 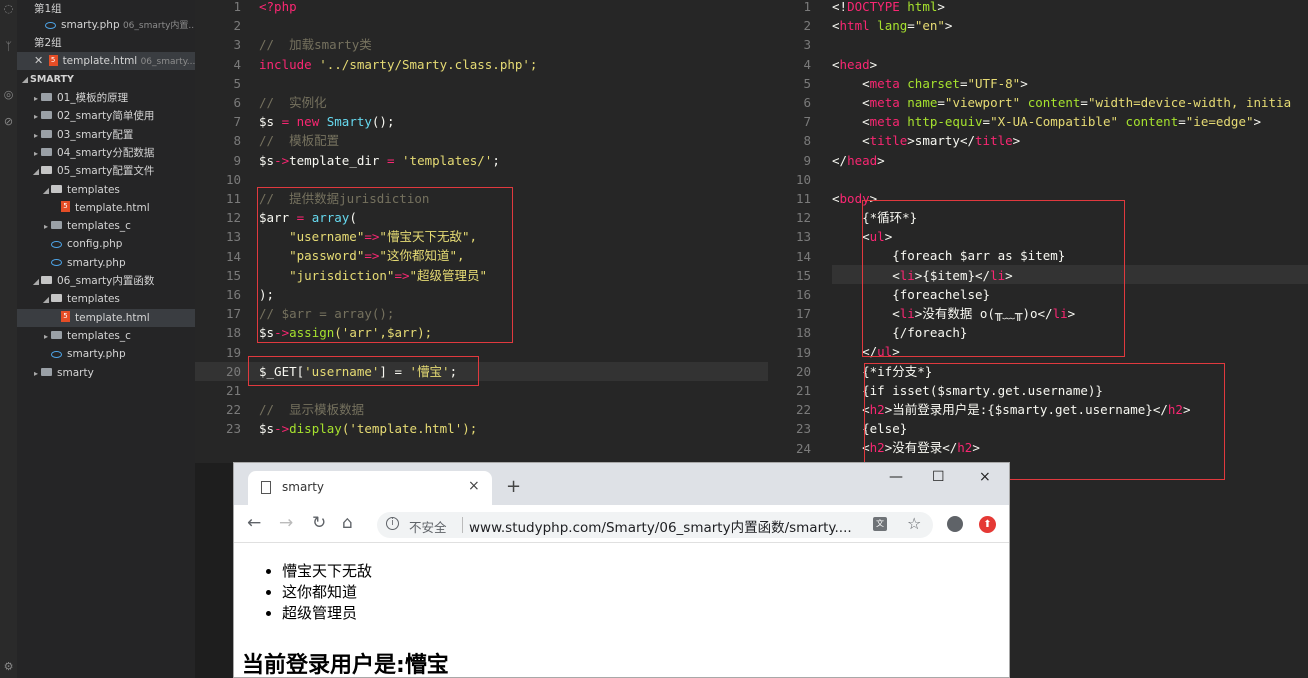 What do you see at coordinates (803, 410) in the screenshot?
I see `line-number: 22` at bounding box center [803, 410].